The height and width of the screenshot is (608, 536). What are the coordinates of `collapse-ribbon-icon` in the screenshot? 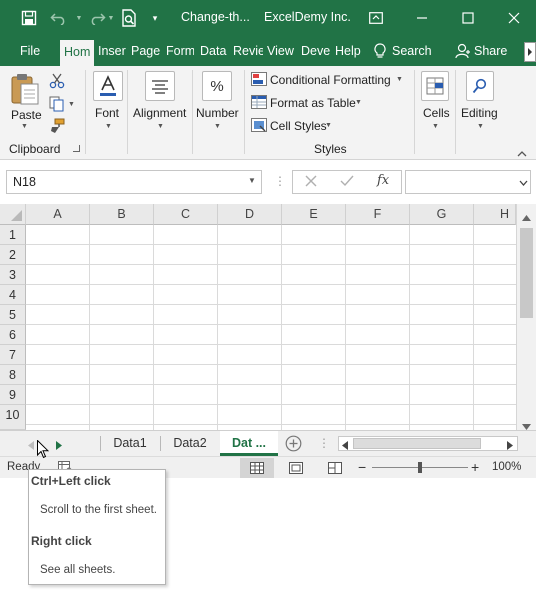 It's located at (522, 153).